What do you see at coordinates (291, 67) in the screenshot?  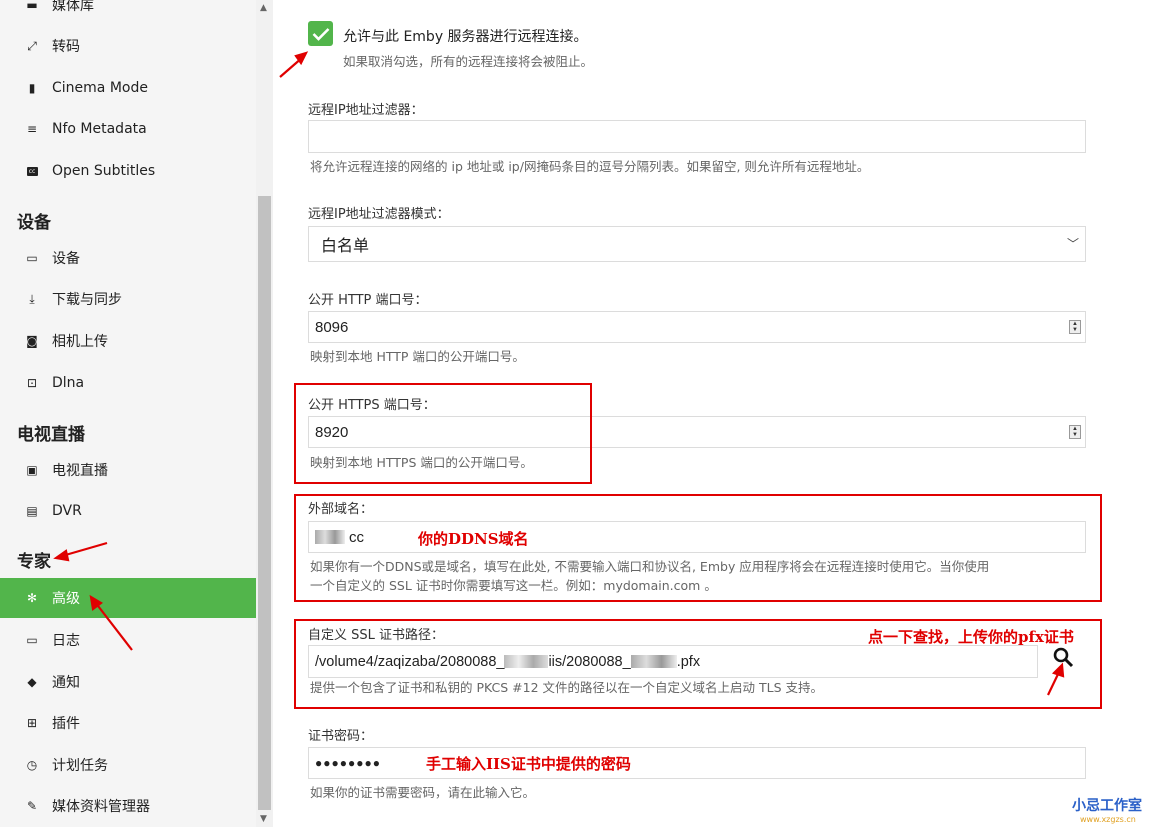 I see `arrow-checkbox` at bounding box center [291, 67].